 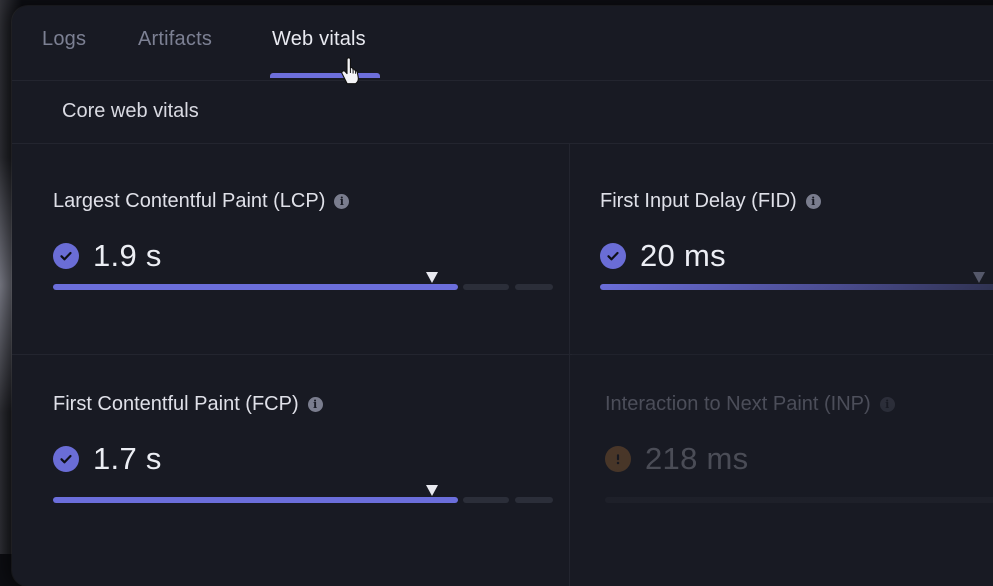 I want to click on tab-web-vitals: Web vitals, so click(x=319, y=39).